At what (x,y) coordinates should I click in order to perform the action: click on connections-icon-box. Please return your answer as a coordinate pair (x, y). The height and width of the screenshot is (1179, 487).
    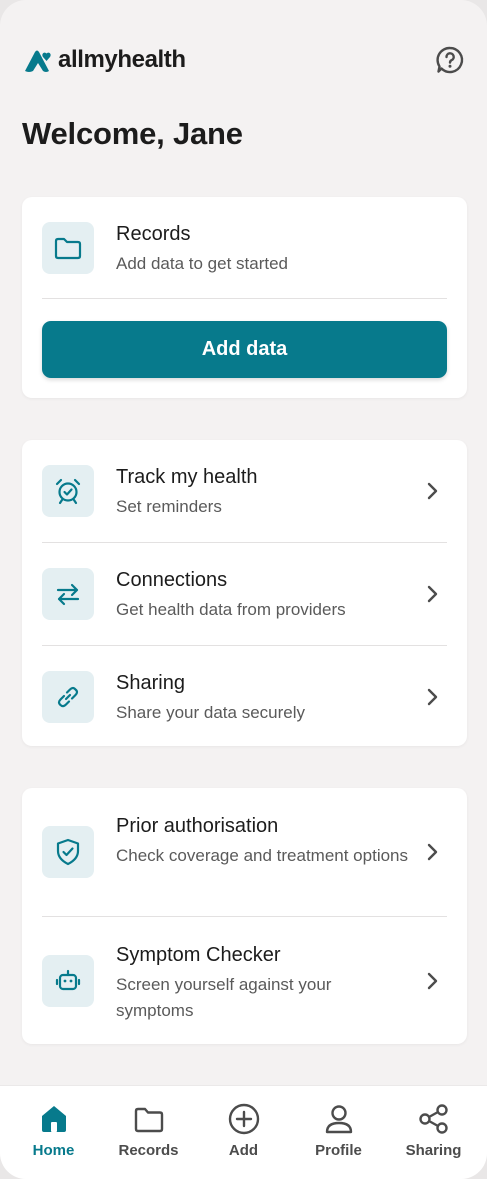
    Looking at the image, I should click on (68, 594).